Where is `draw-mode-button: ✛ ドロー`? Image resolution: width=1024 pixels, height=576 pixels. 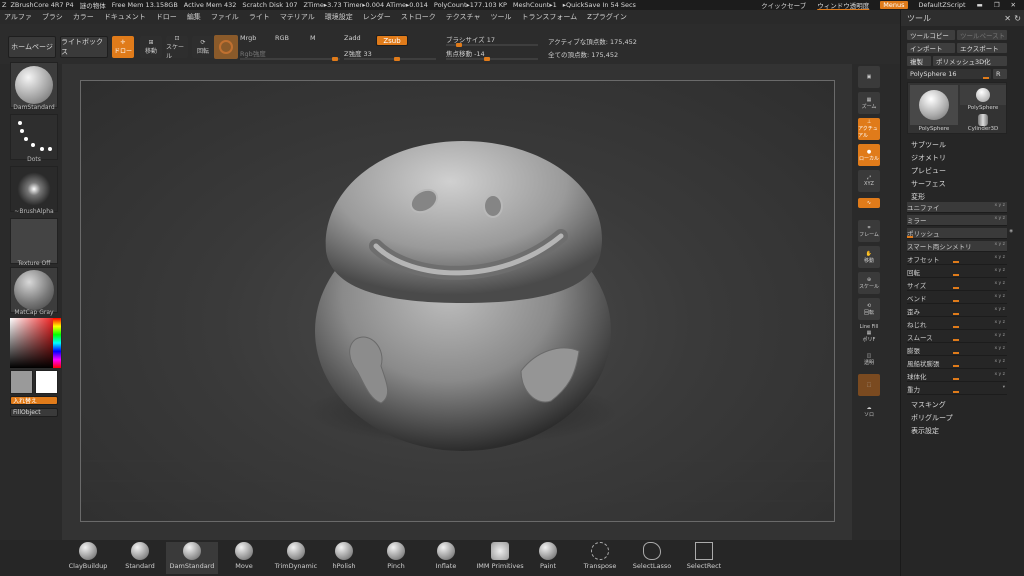
draw-mode-button: ✛ ドロー is located at coordinates (123, 47).